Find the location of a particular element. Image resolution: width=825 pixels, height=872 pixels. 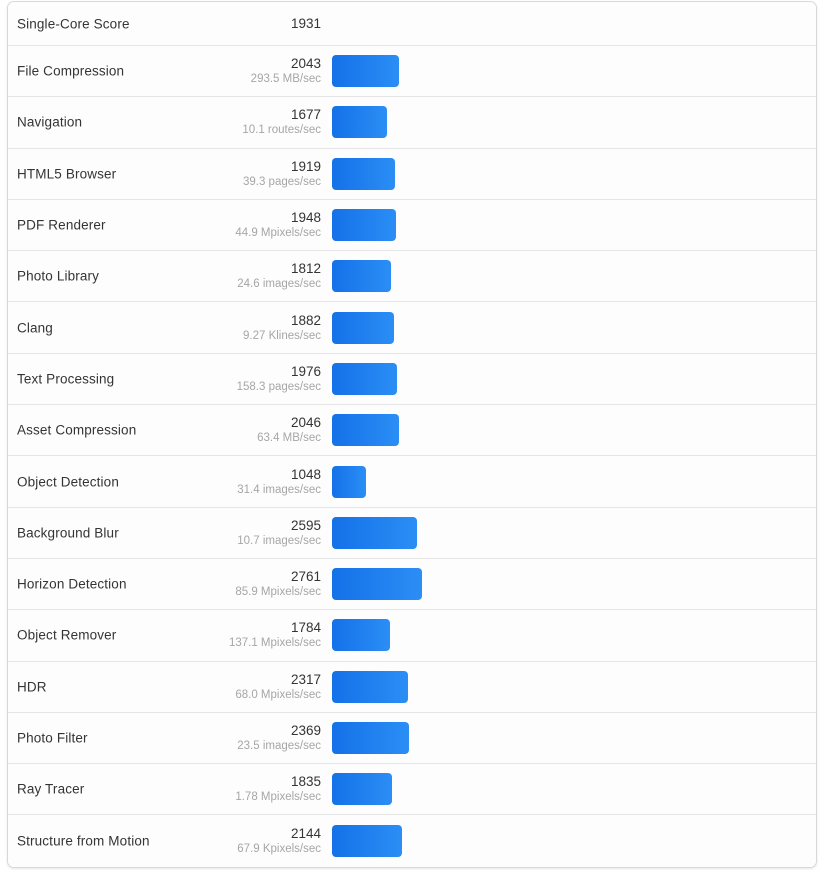

benchmark-row: Navigation 1677 10.1 routes/sec is located at coordinates (412, 123).